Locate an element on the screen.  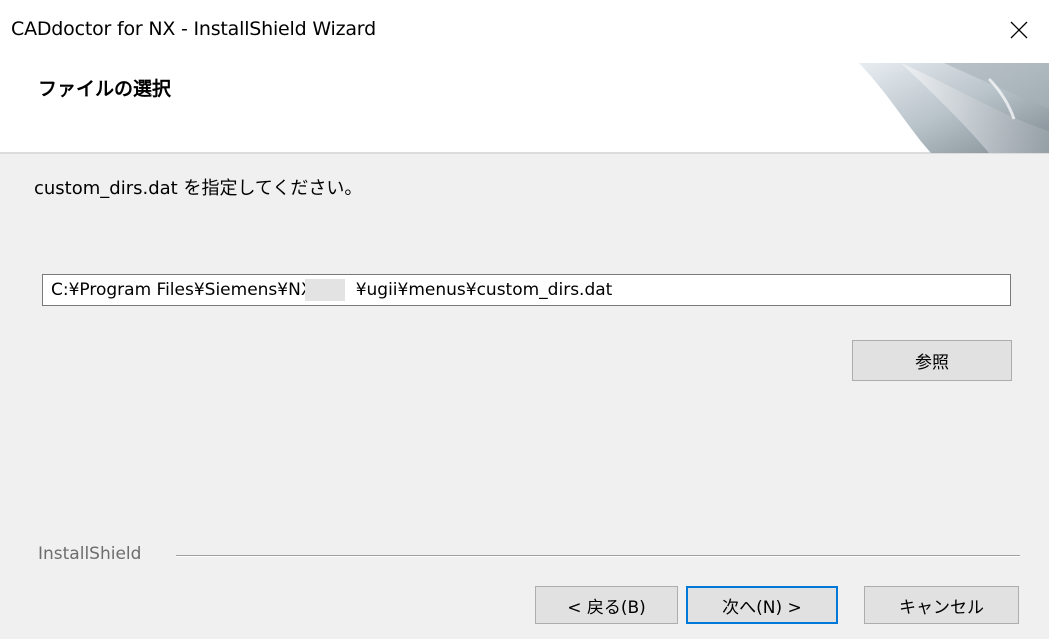
installshield-swoosh-graphic is located at coordinates (954, 108).